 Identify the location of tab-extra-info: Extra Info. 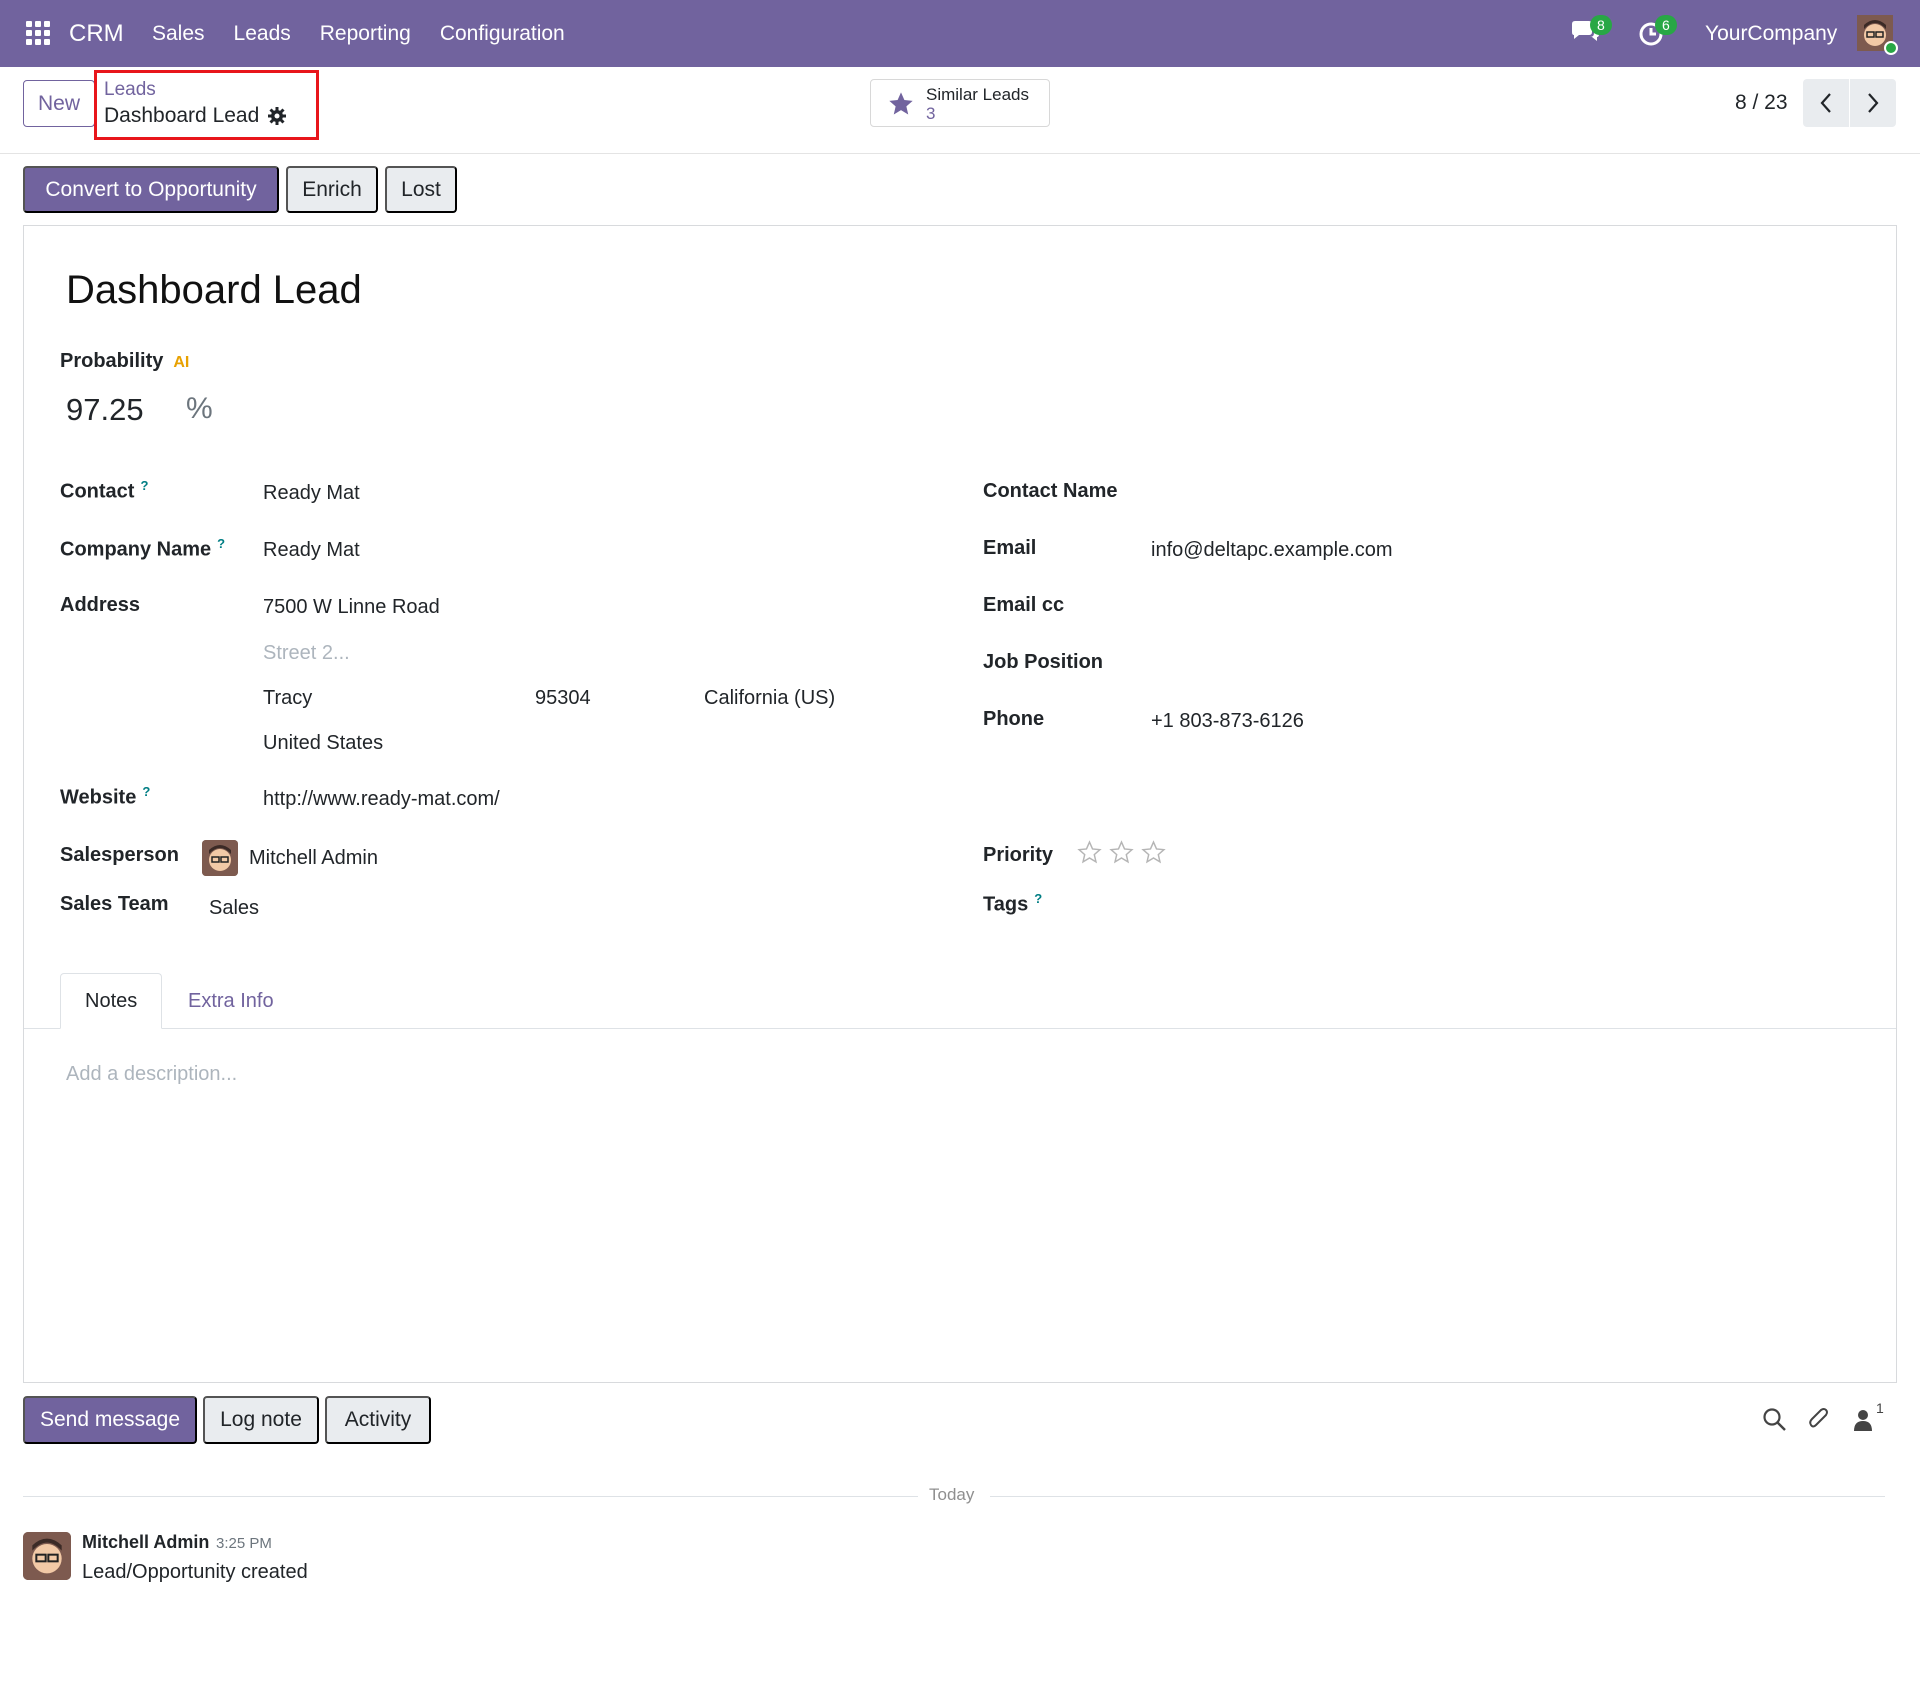
(231, 1001).